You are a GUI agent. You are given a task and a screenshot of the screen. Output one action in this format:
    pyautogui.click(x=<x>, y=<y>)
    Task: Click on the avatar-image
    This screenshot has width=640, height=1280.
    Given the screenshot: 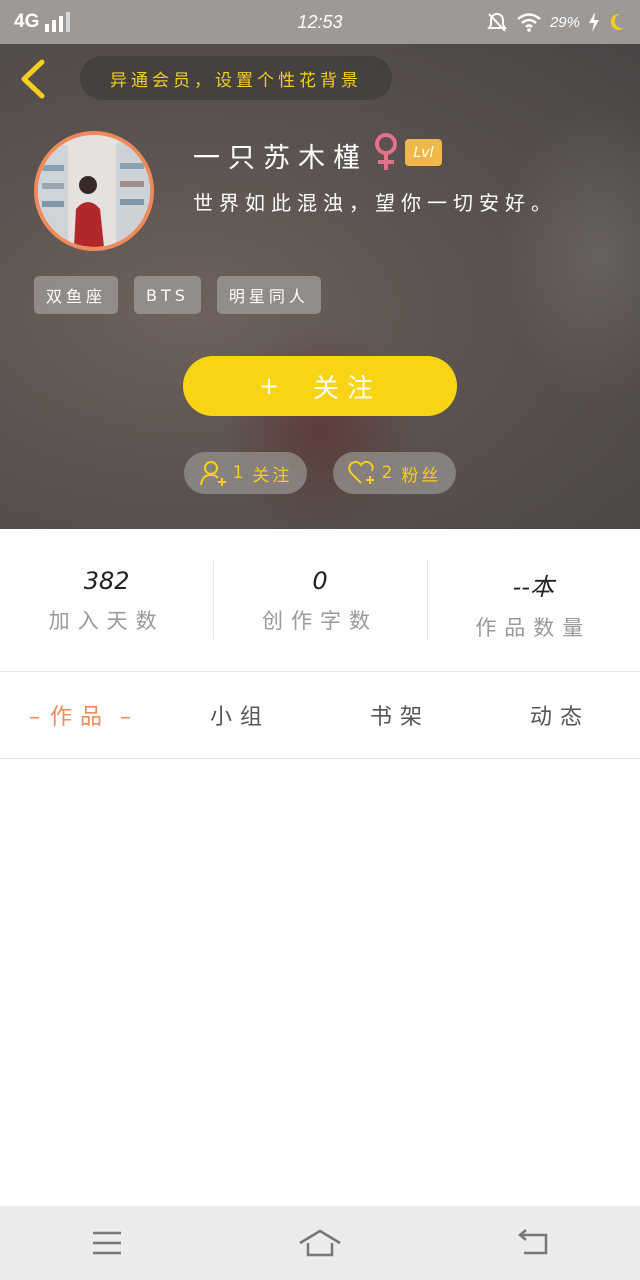 What is the action you would take?
    pyautogui.click(x=94, y=191)
    